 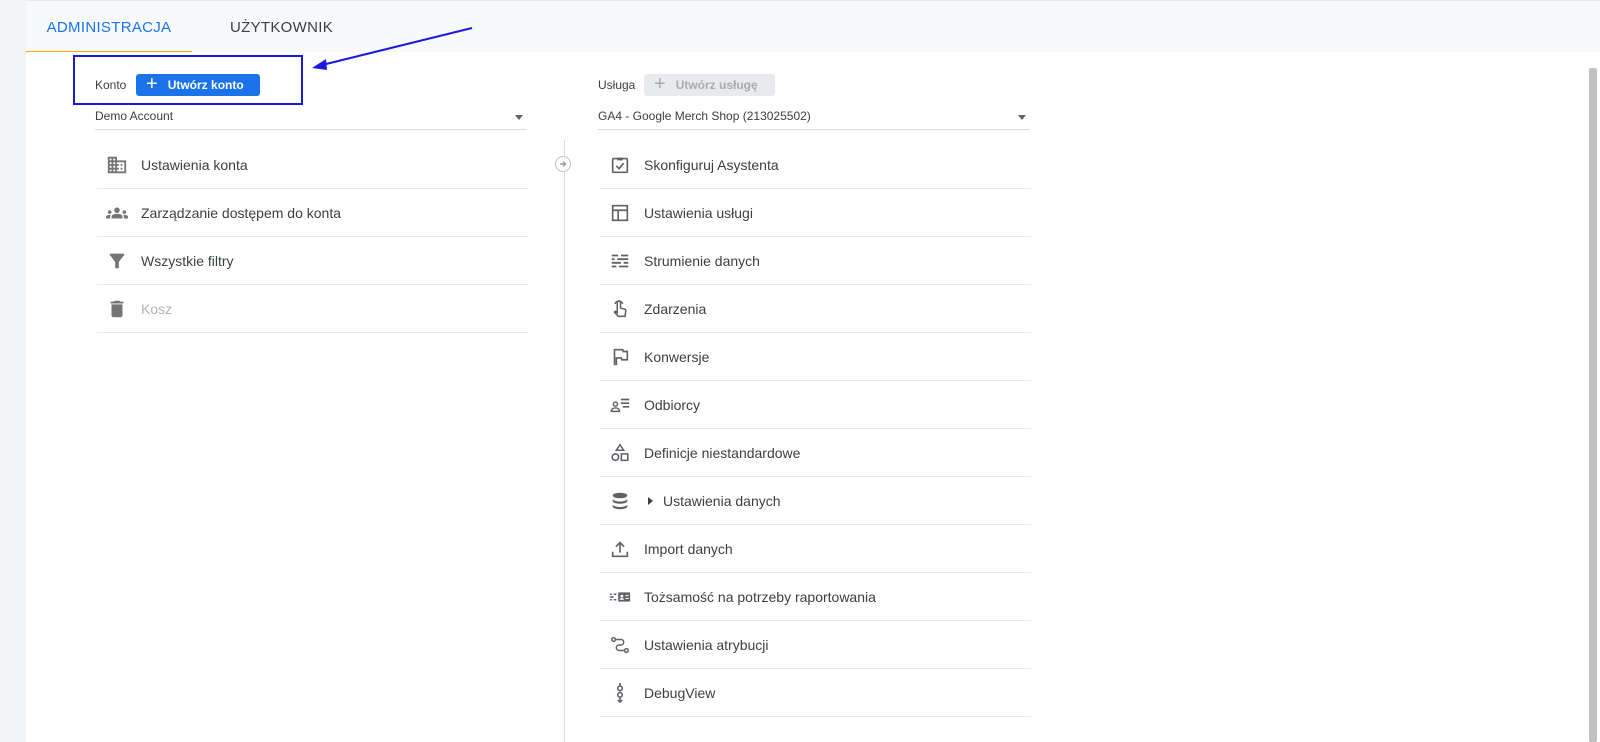 What do you see at coordinates (814, 117) in the screenshot?
I see `property-selector: GA4 - Google Merch Shop (213025502)` at bounding box center [814, 117].